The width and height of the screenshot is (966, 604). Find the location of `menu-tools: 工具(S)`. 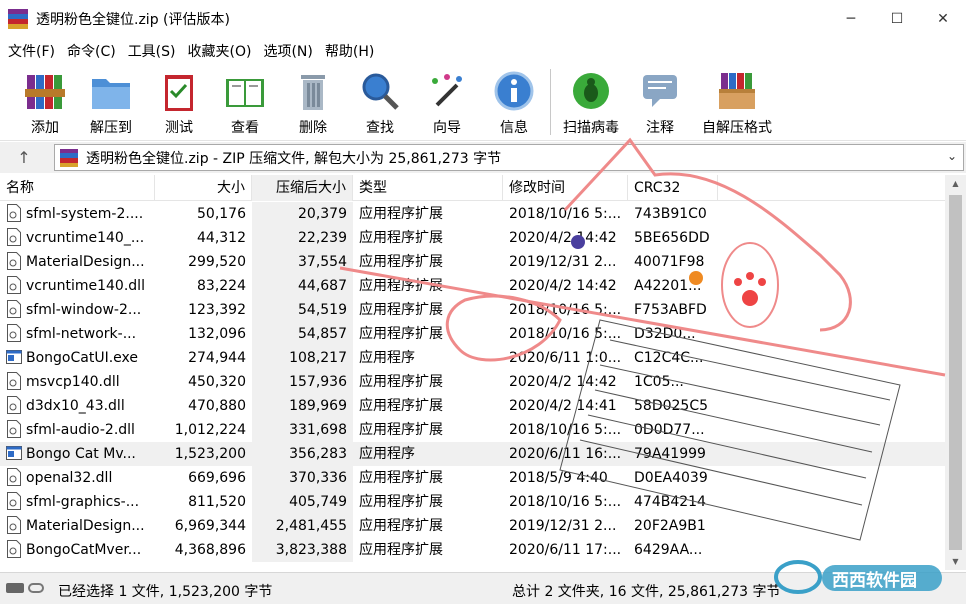

menu-tools: 工具(S) is located at coordinates (152, 51).